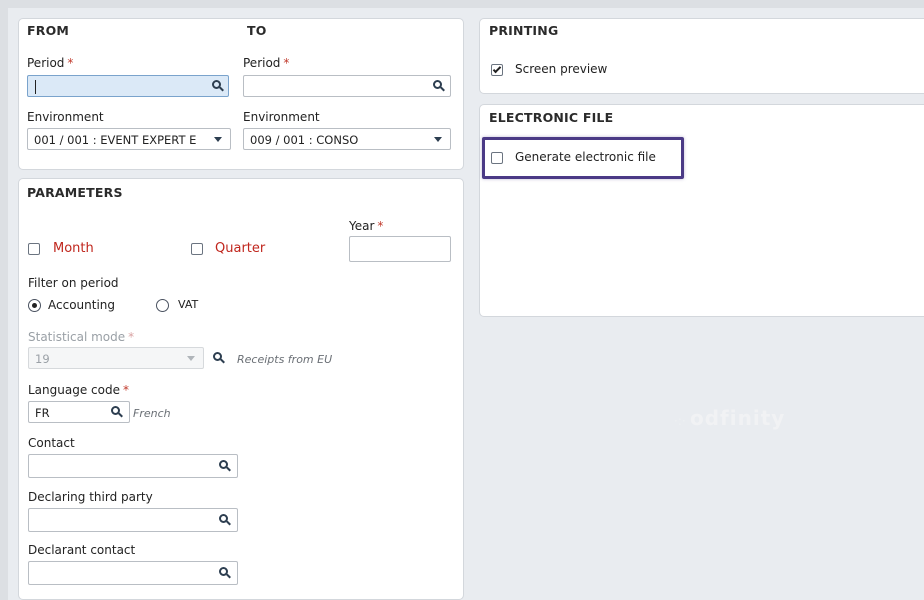 The image size is (924, 600). What do you see at coordinates (75, 192) in the screenshot?
I see `parameters-title: PARAMETERS` at bounding box center [75, 192].